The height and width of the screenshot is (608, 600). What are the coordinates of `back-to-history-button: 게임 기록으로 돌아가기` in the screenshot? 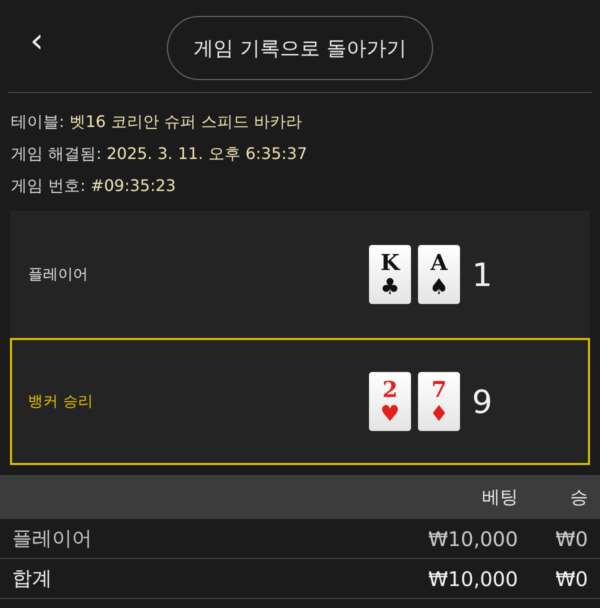 It's located at (300, 48).